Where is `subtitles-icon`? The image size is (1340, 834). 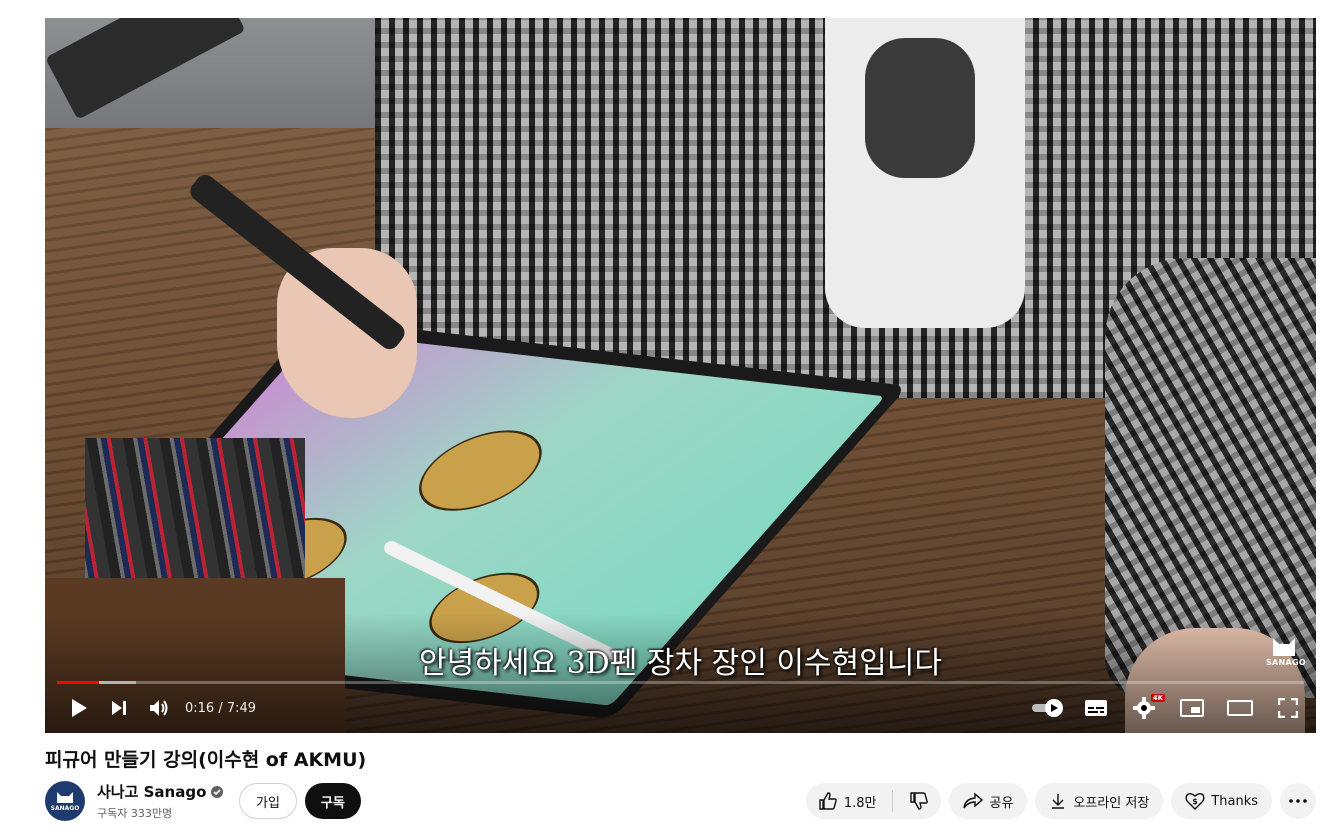
subtitles-icon is located at coordinates (1096, 708).